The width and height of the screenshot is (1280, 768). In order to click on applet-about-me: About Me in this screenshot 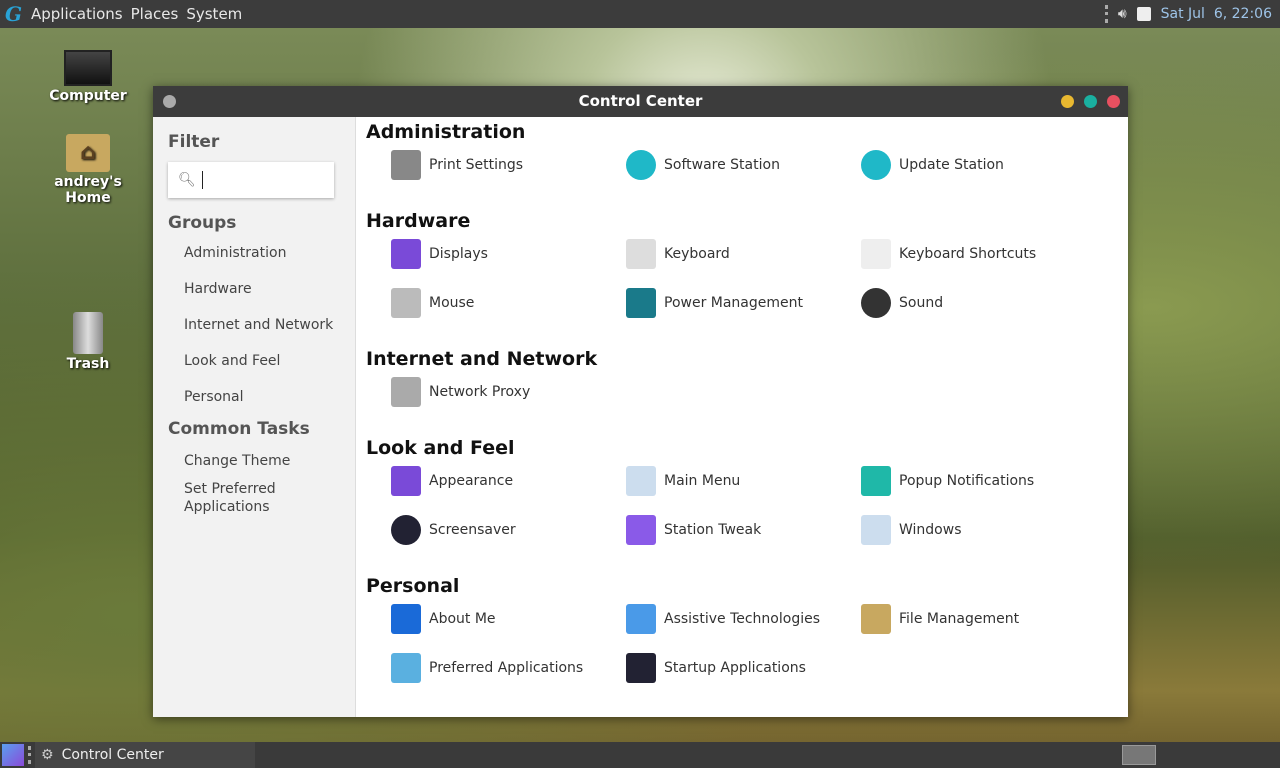, I will do `click(443, 619)`.